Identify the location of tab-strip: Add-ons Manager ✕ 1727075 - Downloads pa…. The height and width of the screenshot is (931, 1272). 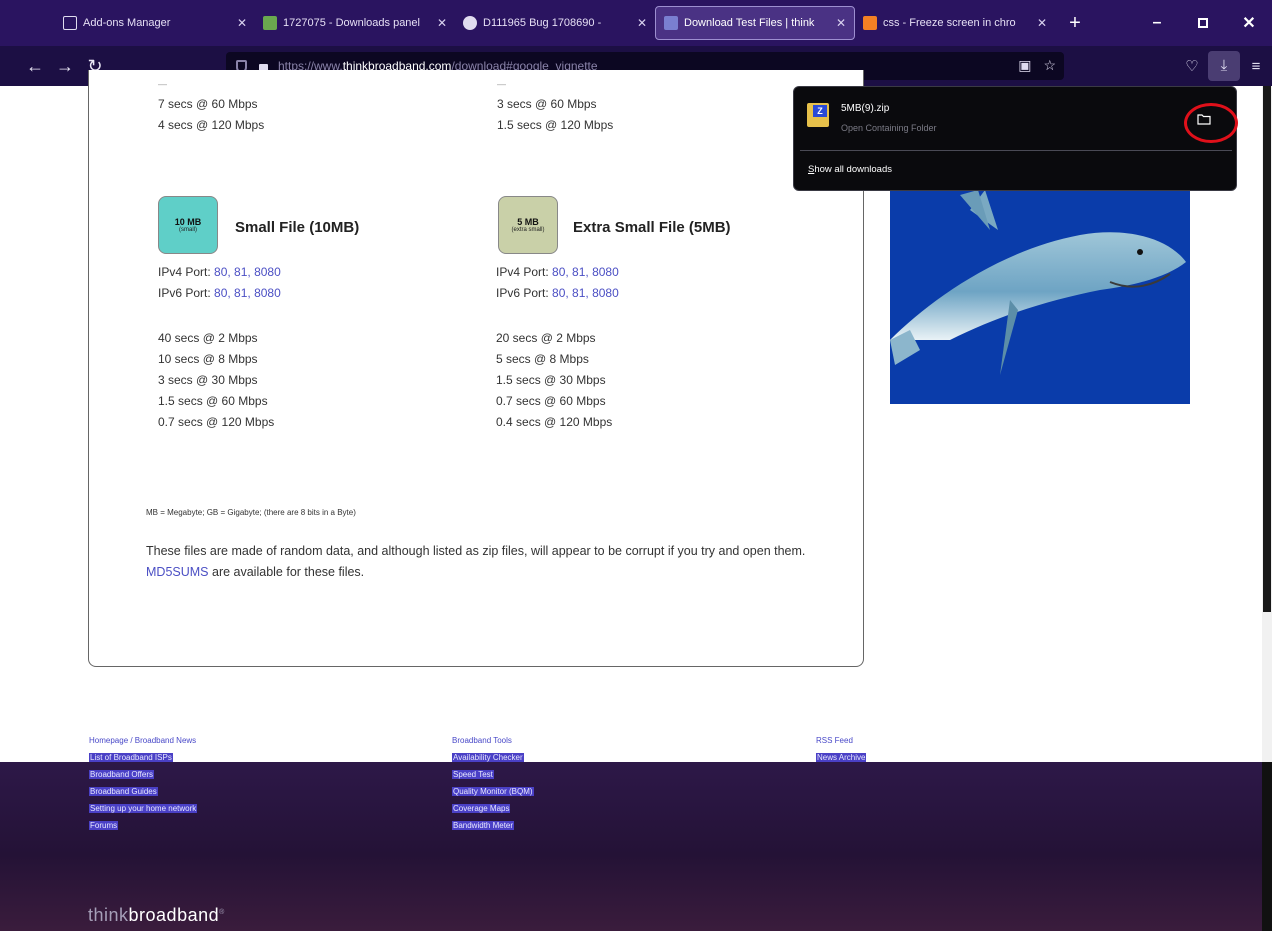
(636, 23).